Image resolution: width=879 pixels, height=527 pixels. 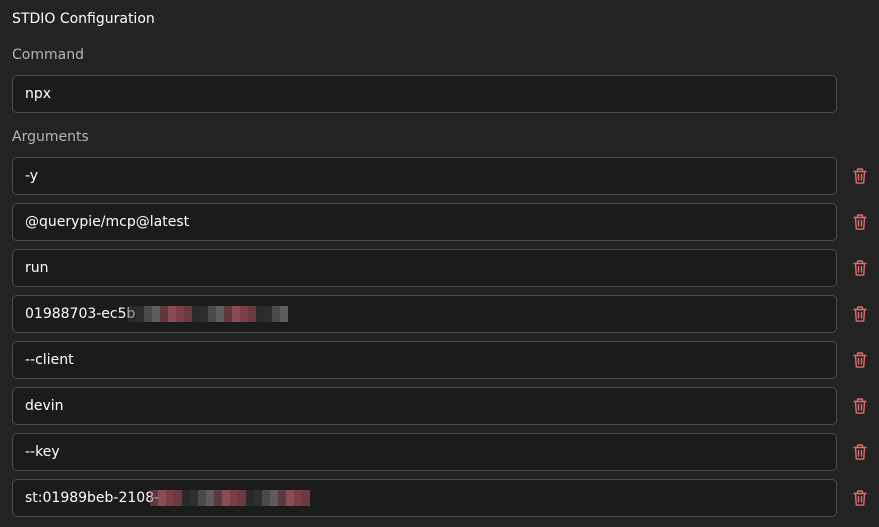 What do you see at coordinates (48, 55) in the screenshot?
I see `command-label: Command` at bounding box center [48, 55].